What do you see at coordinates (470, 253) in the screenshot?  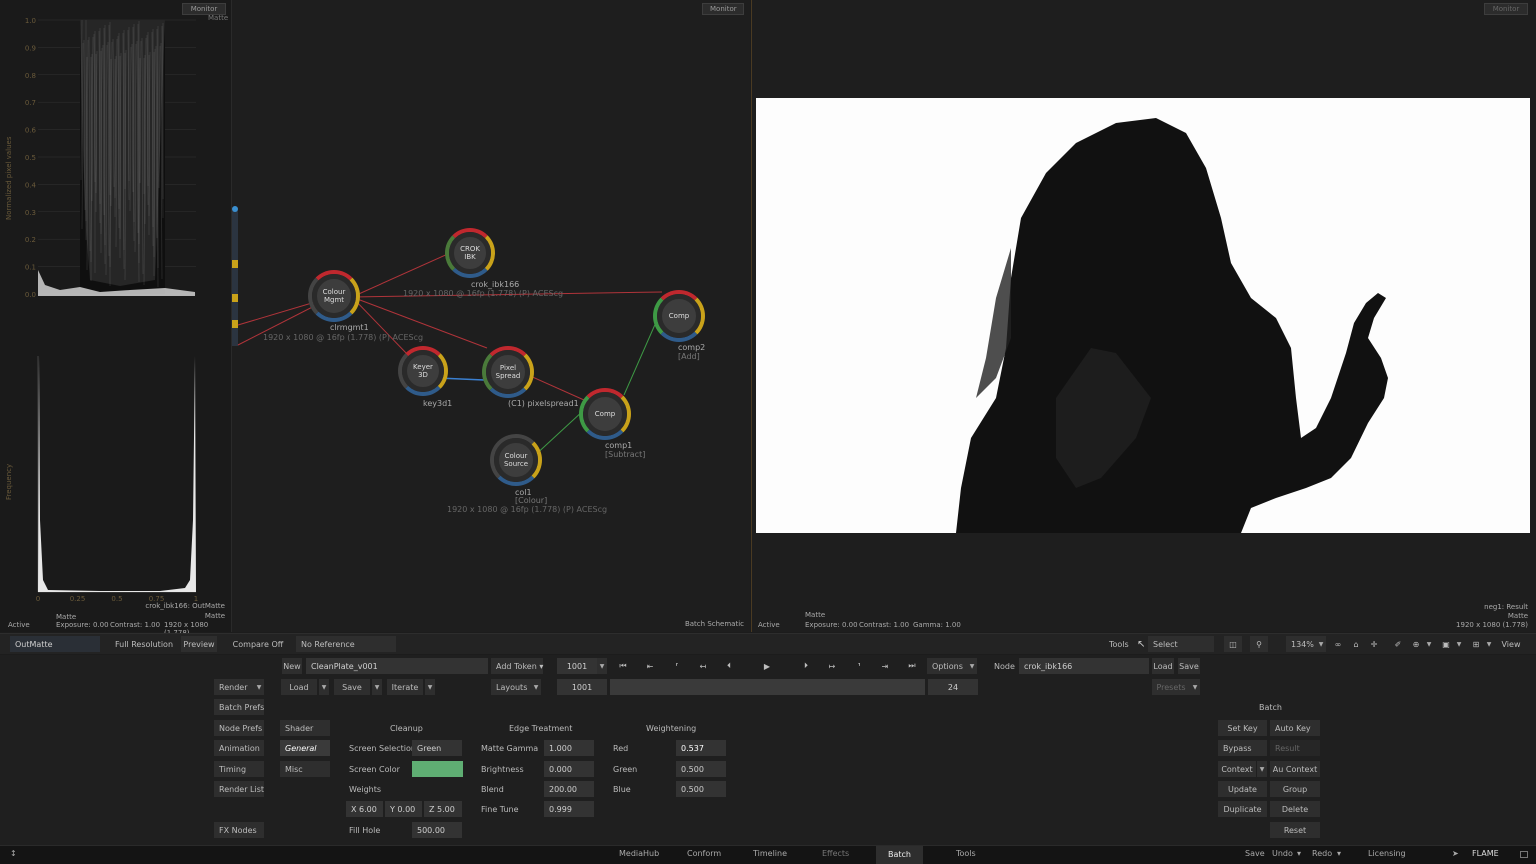 I see `node-crok-ibk: CROK IBK` at bounding box center [470, 253].